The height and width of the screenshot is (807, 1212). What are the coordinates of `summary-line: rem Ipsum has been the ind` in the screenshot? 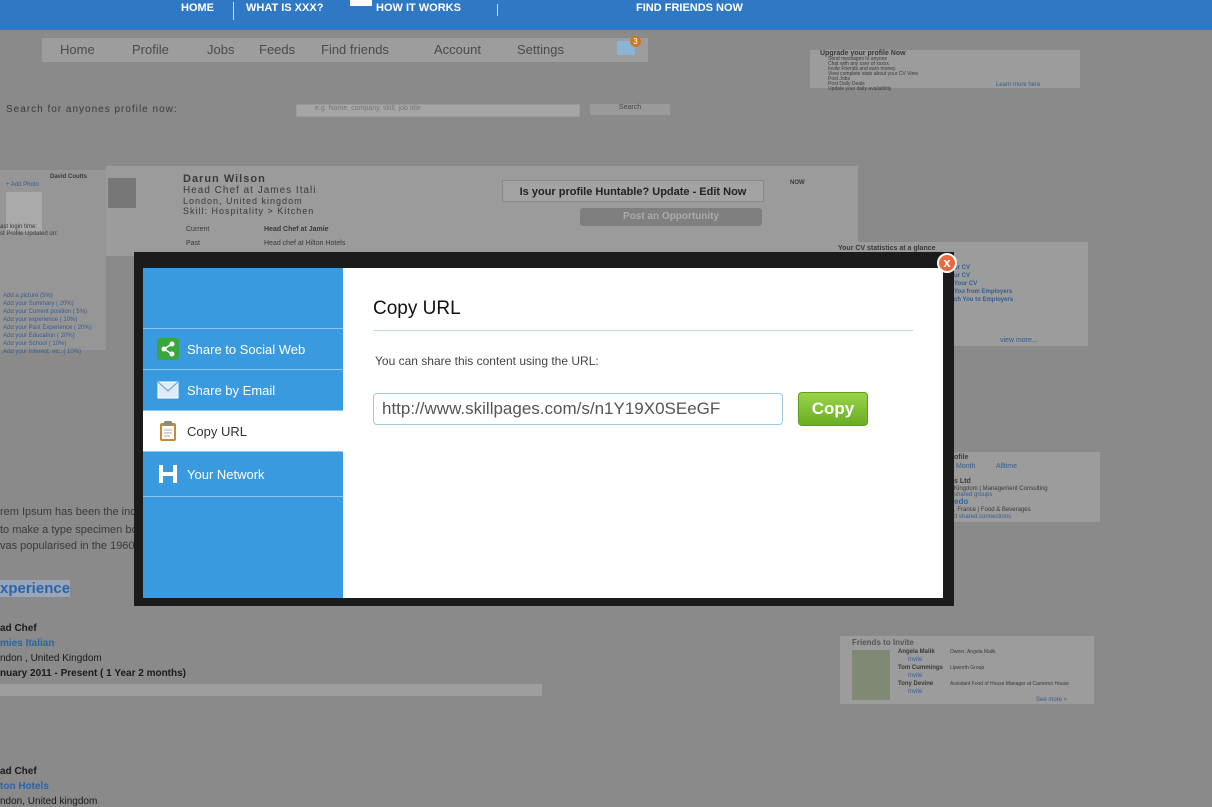 It's located at (68, 512).